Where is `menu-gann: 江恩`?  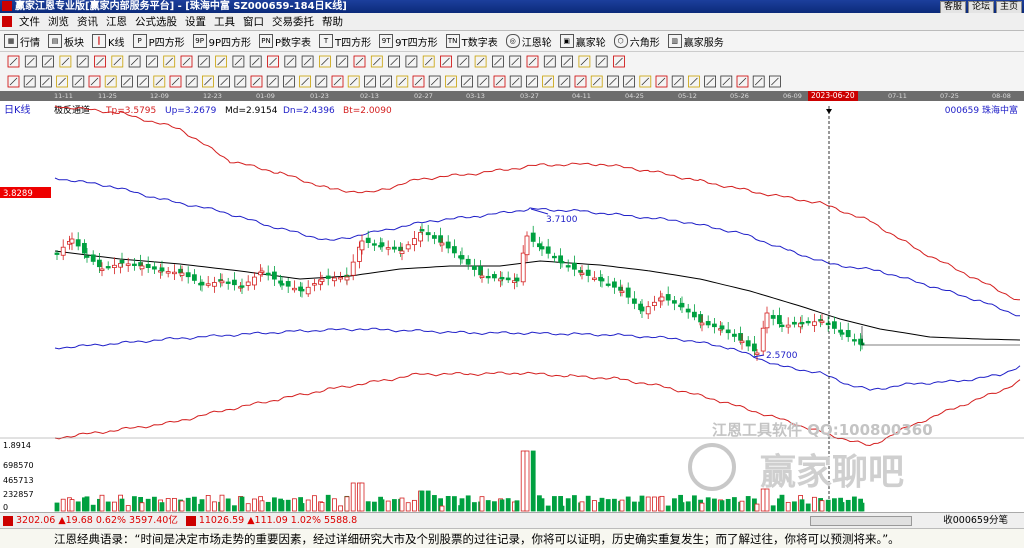
menu-gann: 江恩 is located at coordinates (116, 21).